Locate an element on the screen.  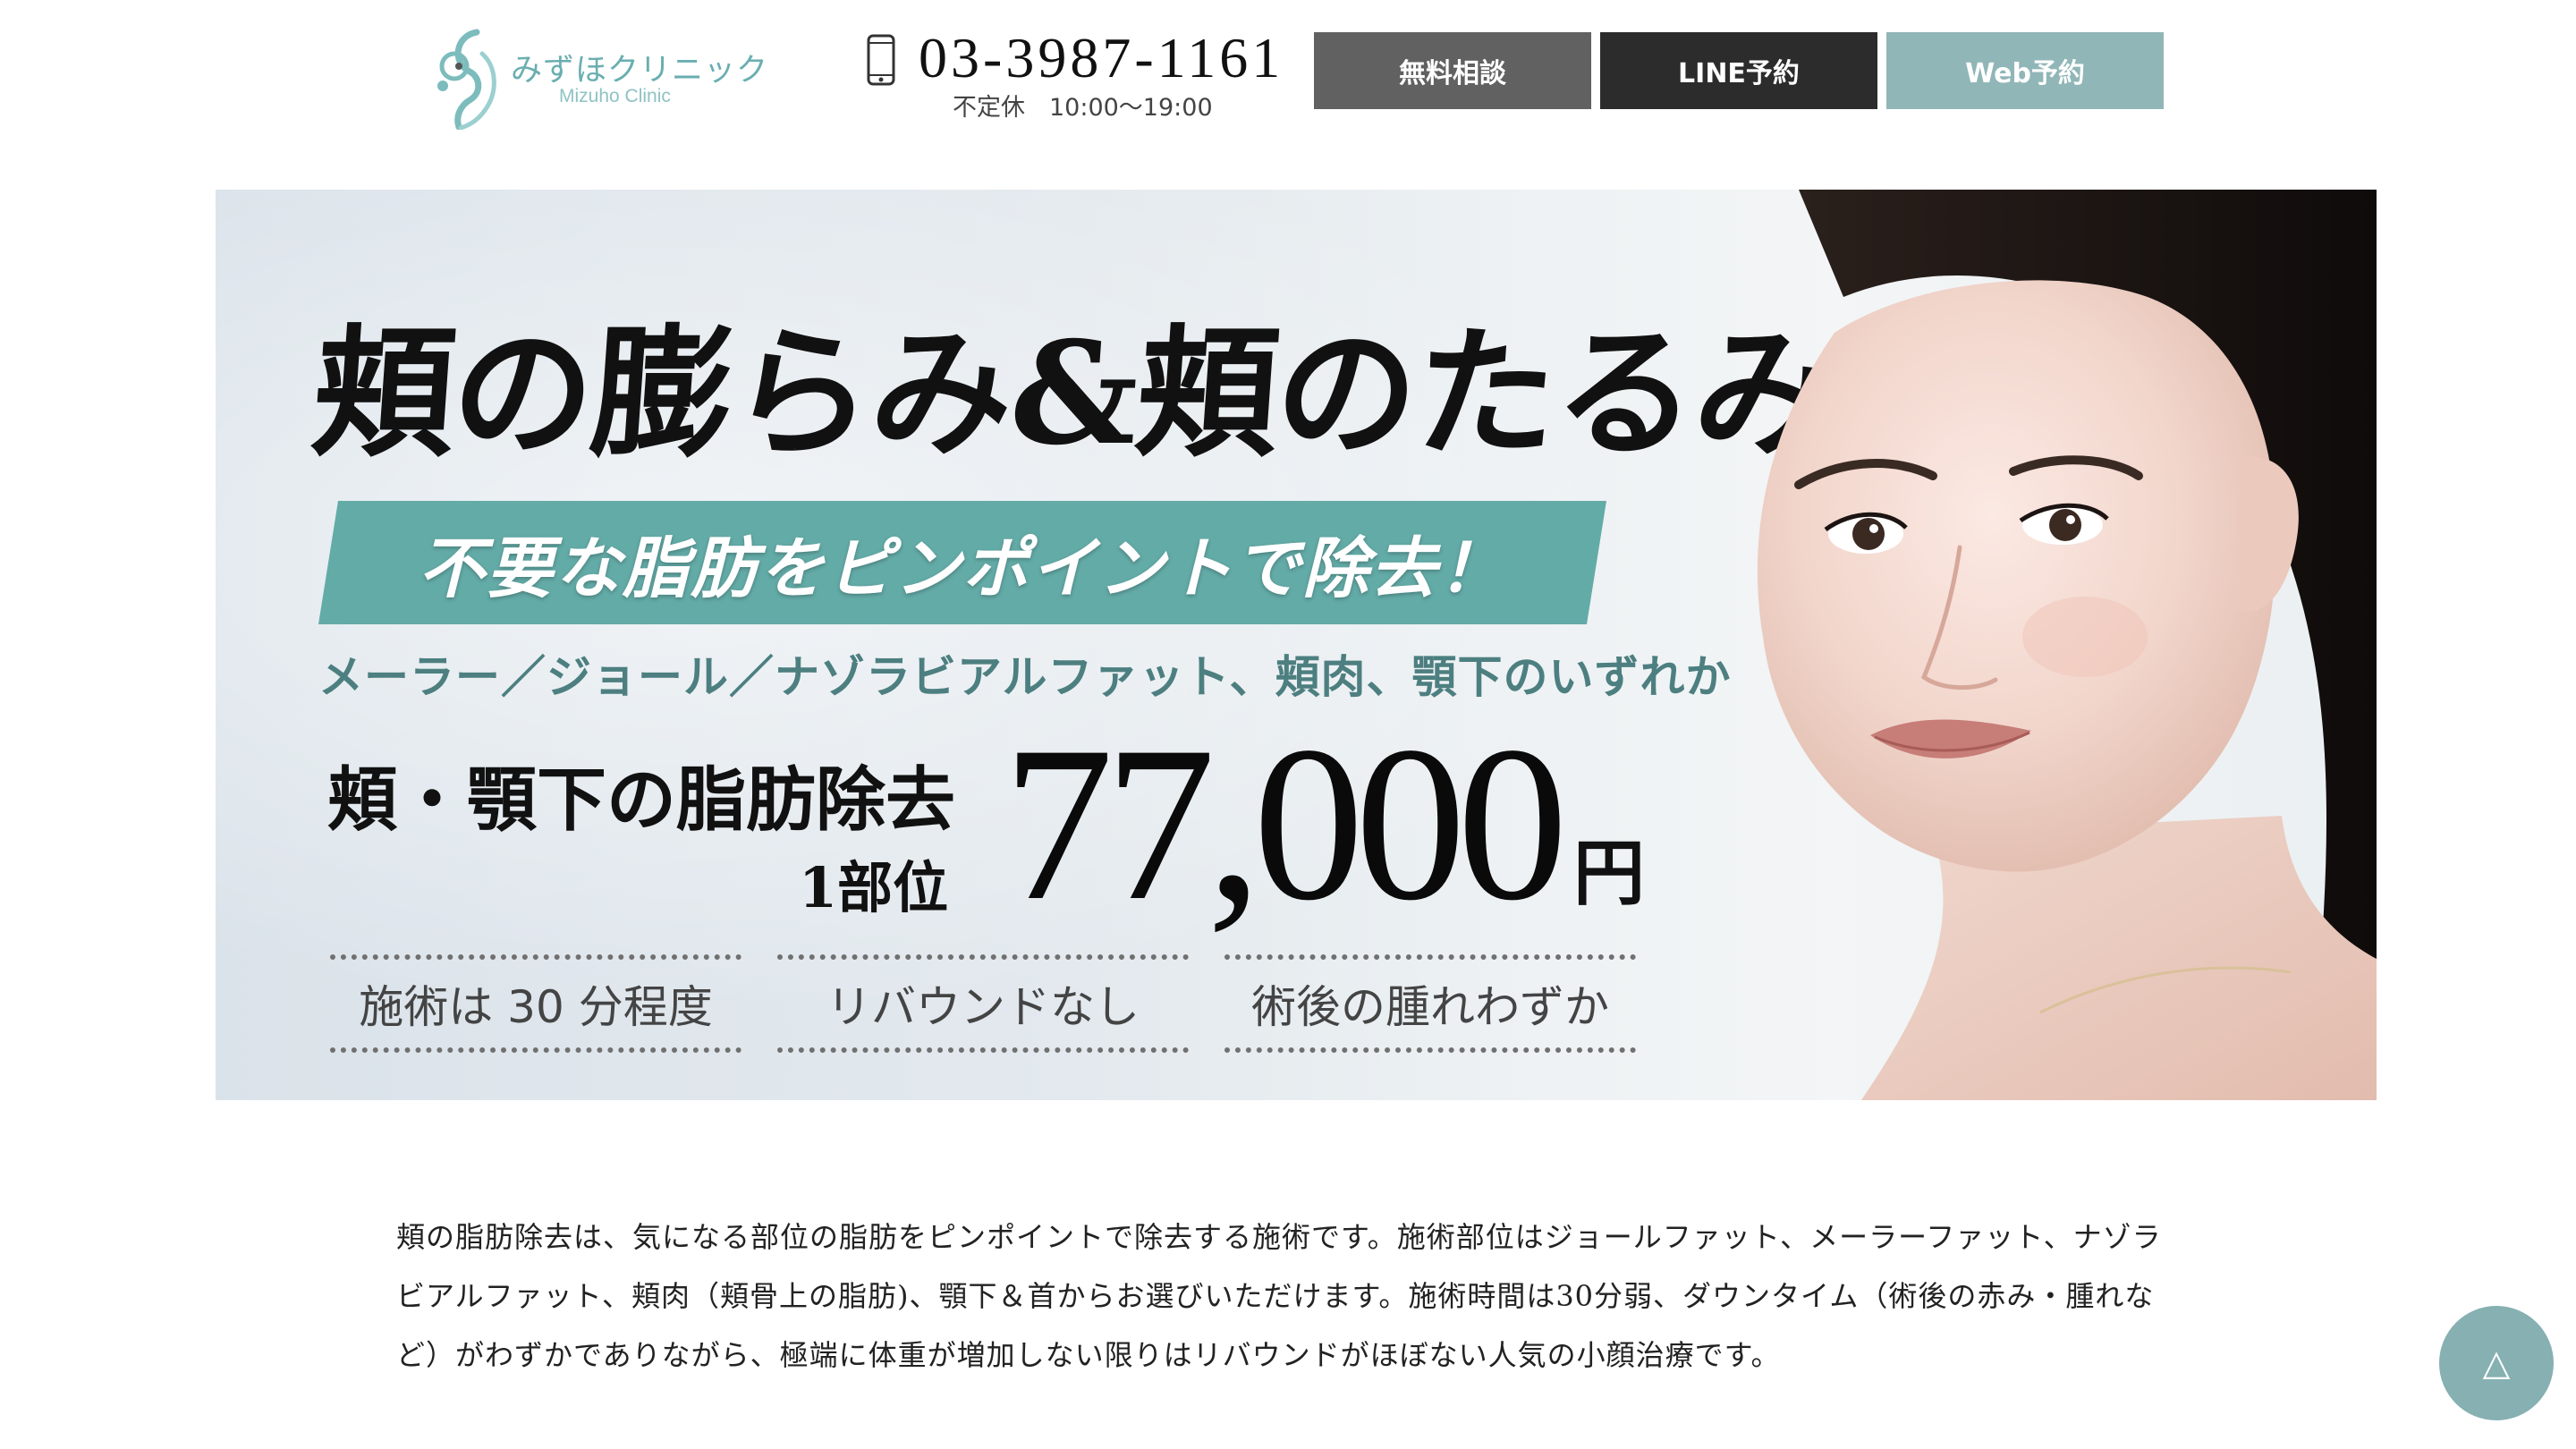
feature-minimal-swelling: 術後の腫れわずか is located at coordinates (1430, 1003).